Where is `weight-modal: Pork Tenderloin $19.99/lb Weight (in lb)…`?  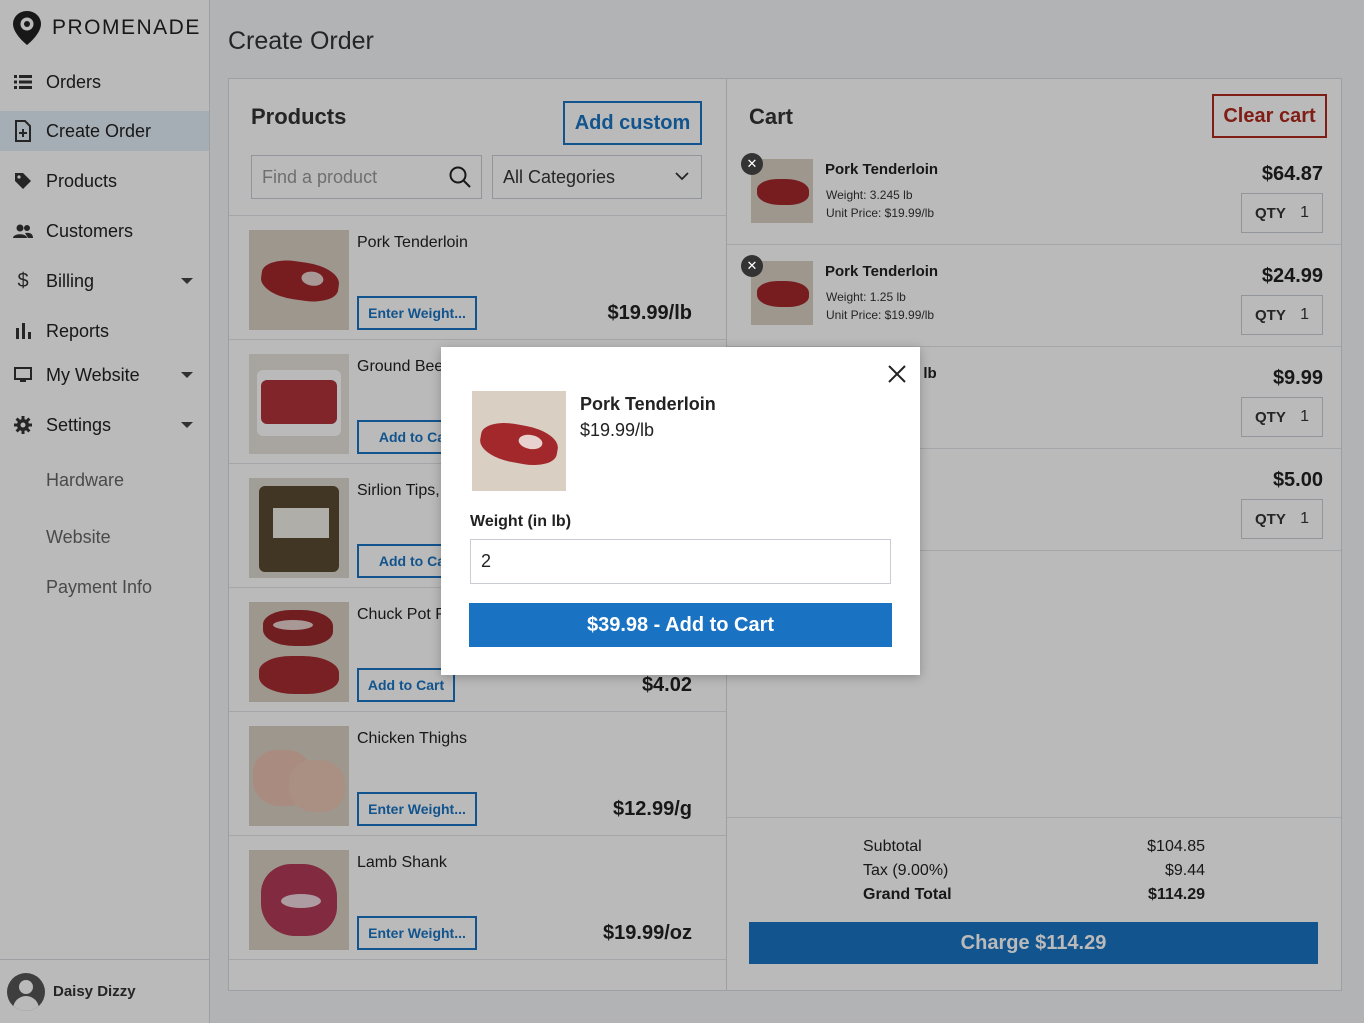
weight-modal: Pork Tenderloin $19.99/lb Weight (in lb)… is located at coordinates (680, 511).